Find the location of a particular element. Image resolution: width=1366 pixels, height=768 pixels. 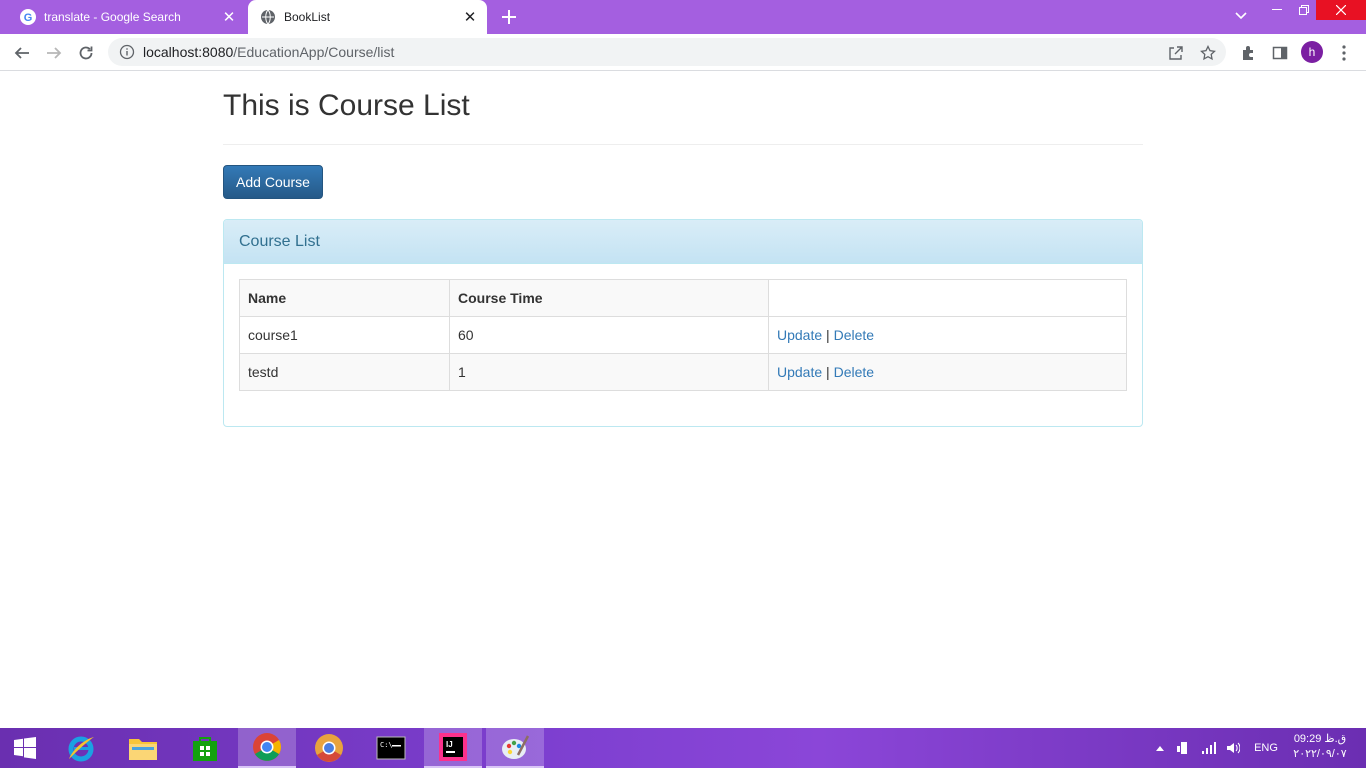

store-icon is located at coordinates (205, 748).